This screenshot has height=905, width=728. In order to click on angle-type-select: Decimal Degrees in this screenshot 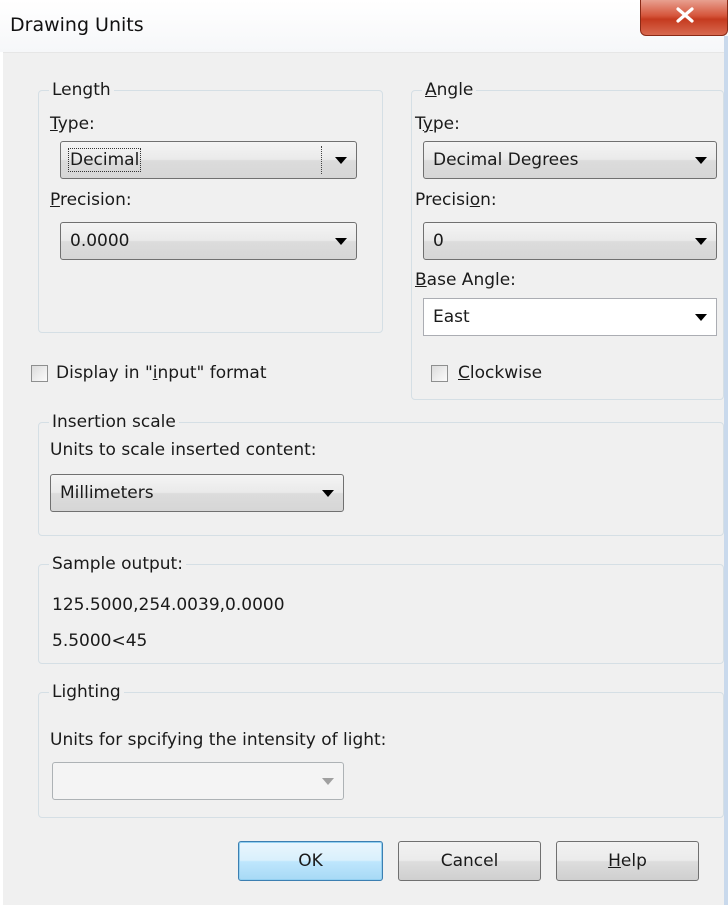, I will do `click(570, 160)`.